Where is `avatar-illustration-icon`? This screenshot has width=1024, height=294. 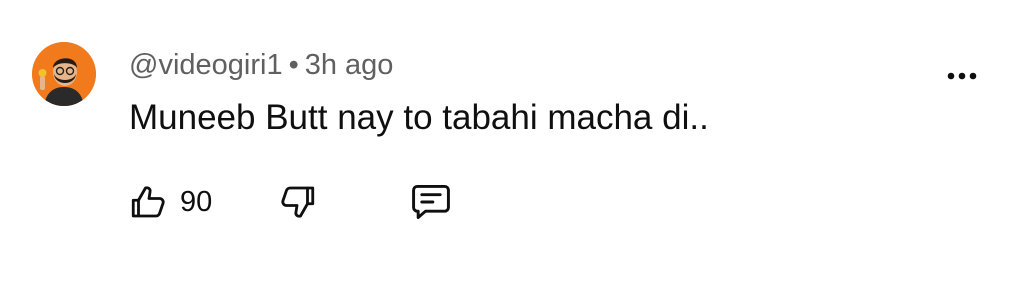 avatar-illustration-icon is located at coordinates (64, 74).